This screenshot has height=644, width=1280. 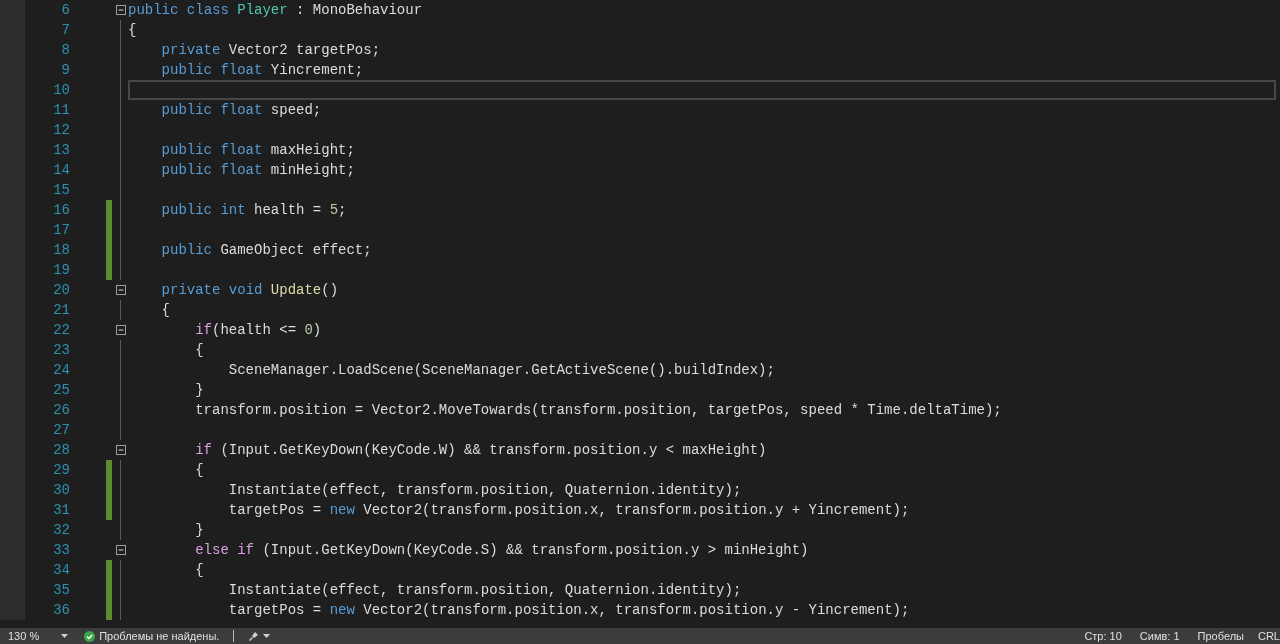 I want to click on line-number: 30, so click(x=61, y=490).